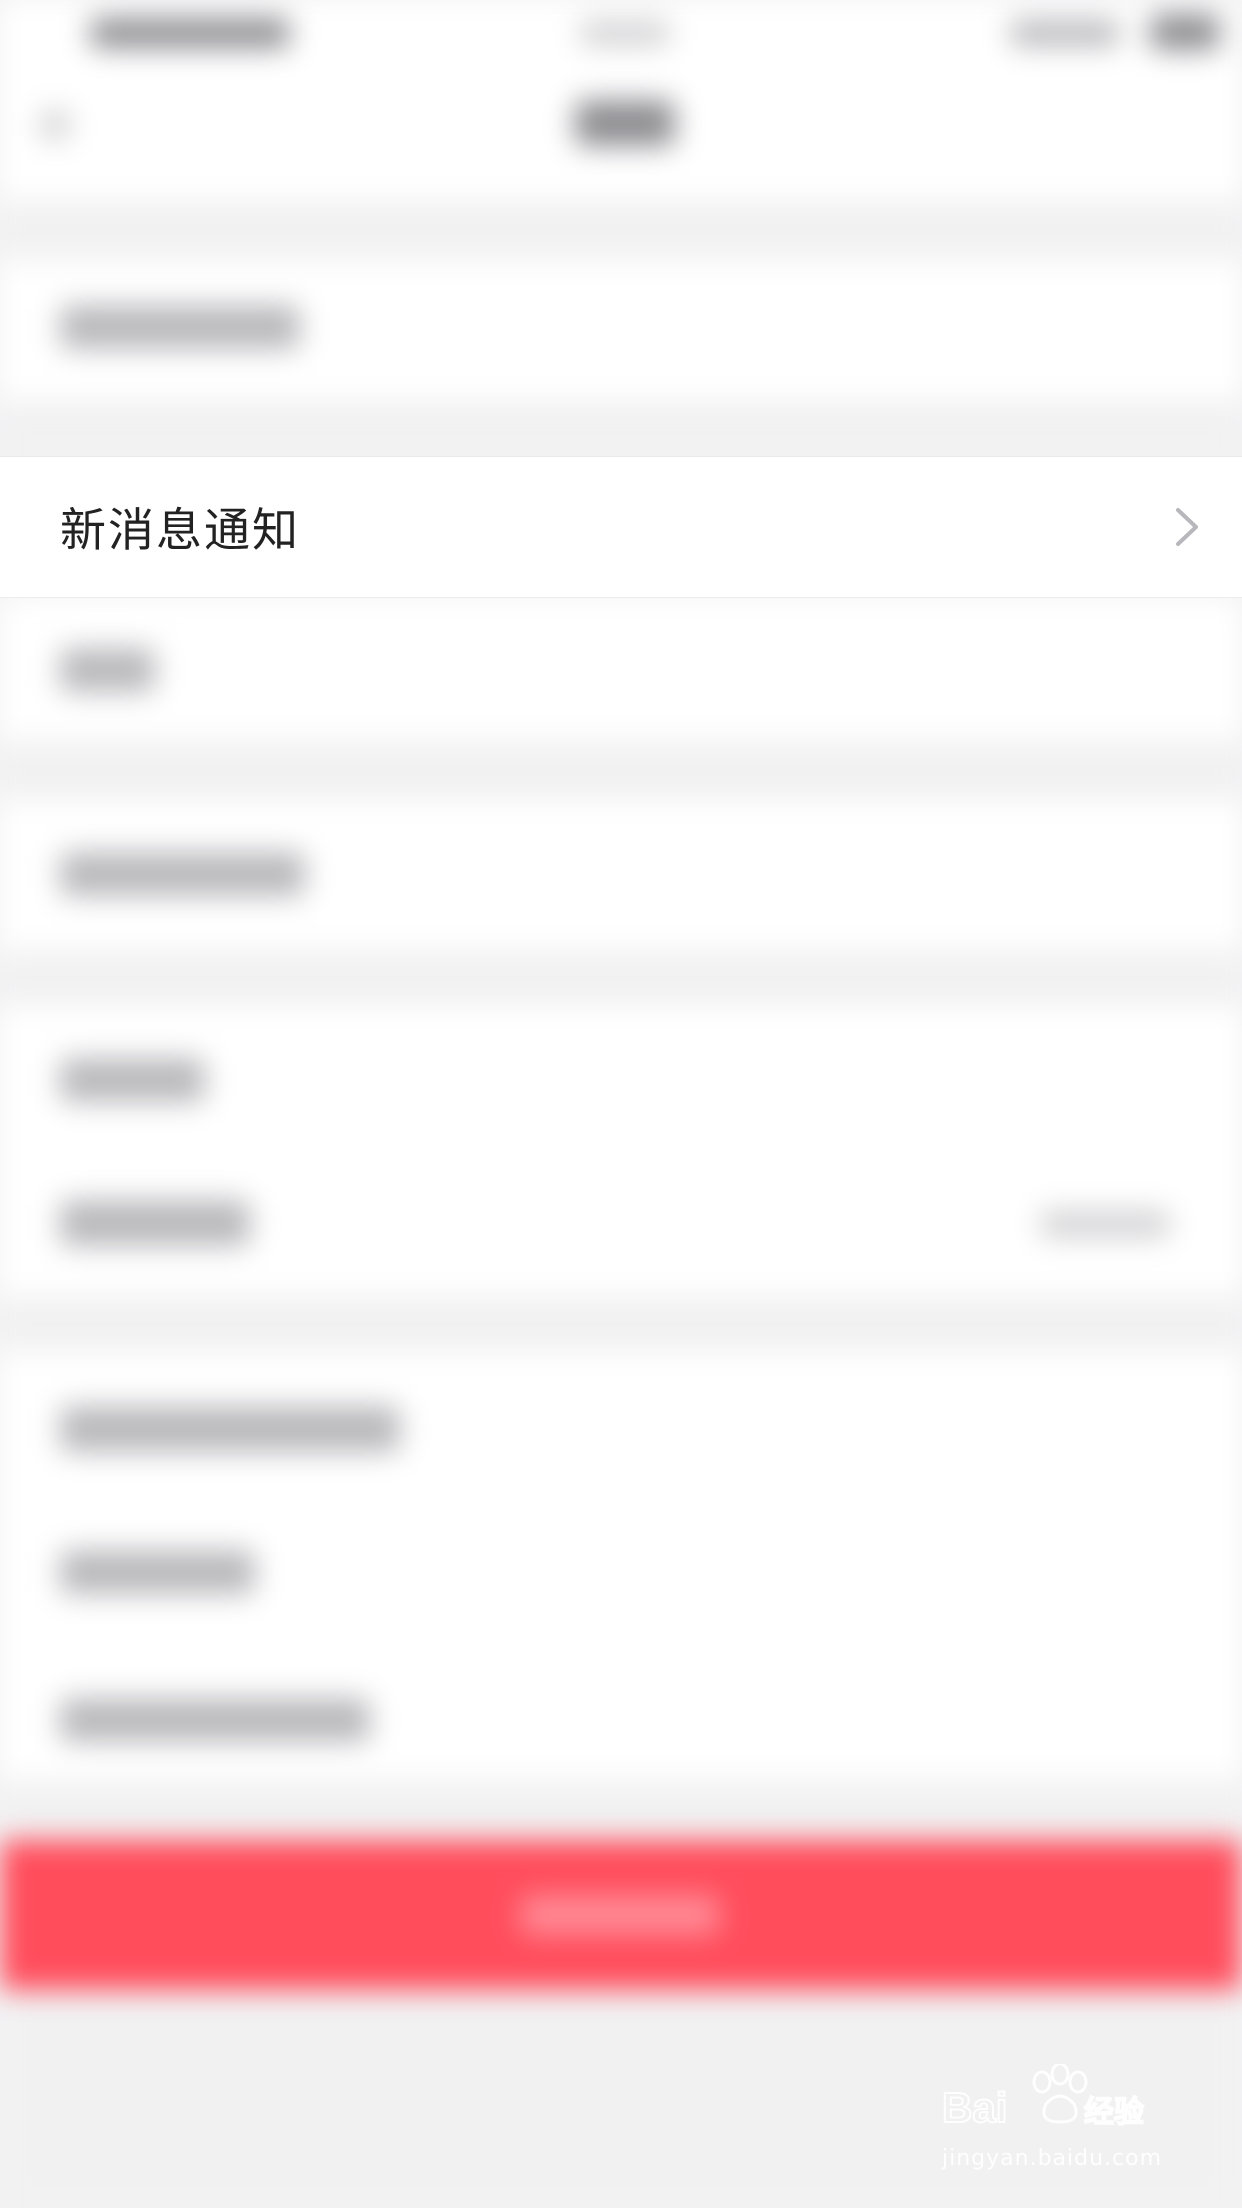 This screenshot has width=1242, height=2208. Describe the element at coordinates (974, 2107) in the screenshot. I see `svg-text: Bai` at that location.